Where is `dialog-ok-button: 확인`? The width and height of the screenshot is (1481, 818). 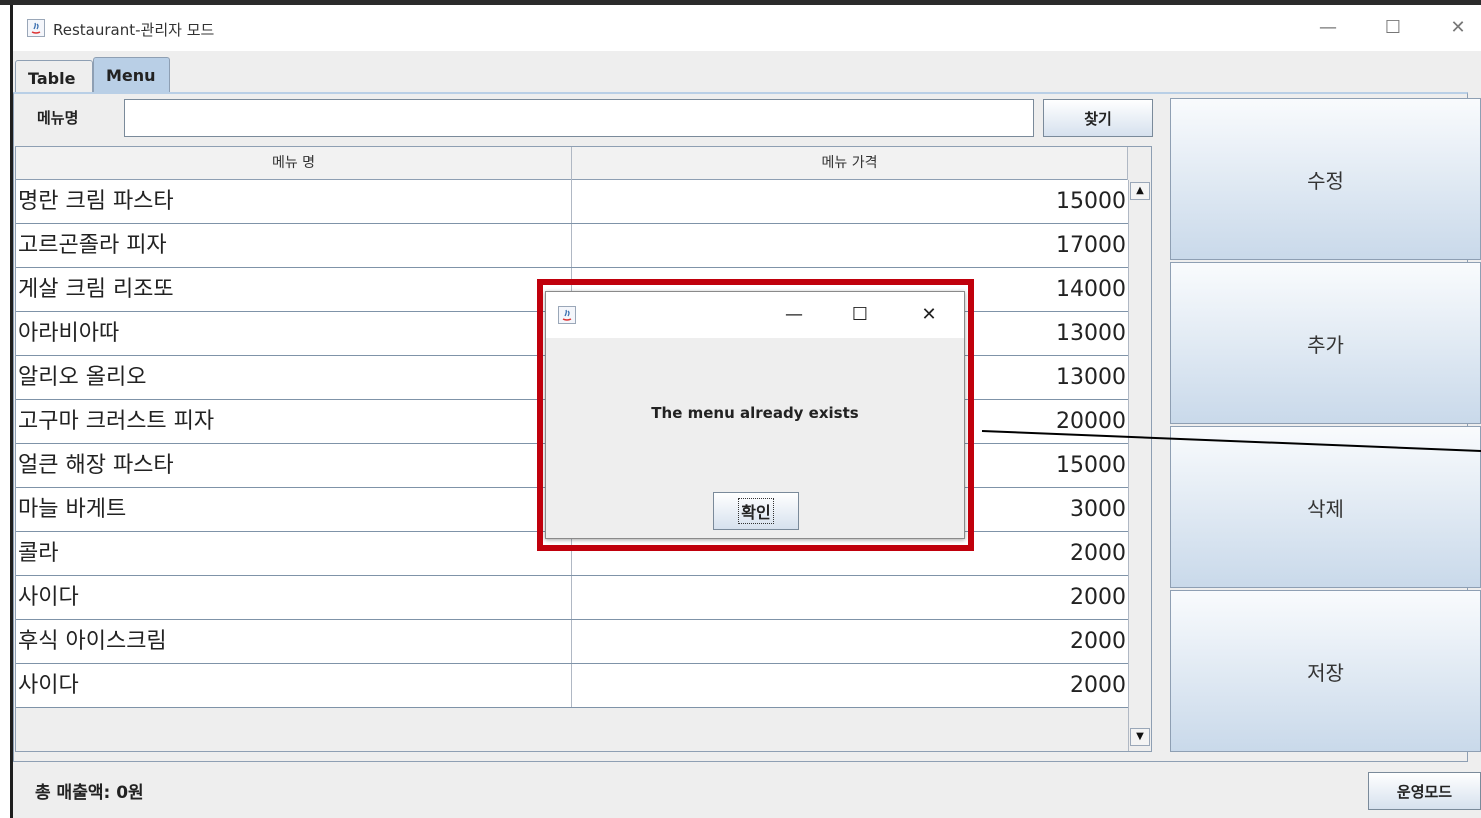 dialog-ok-button: 확인 is located at coordinates (756, 511).